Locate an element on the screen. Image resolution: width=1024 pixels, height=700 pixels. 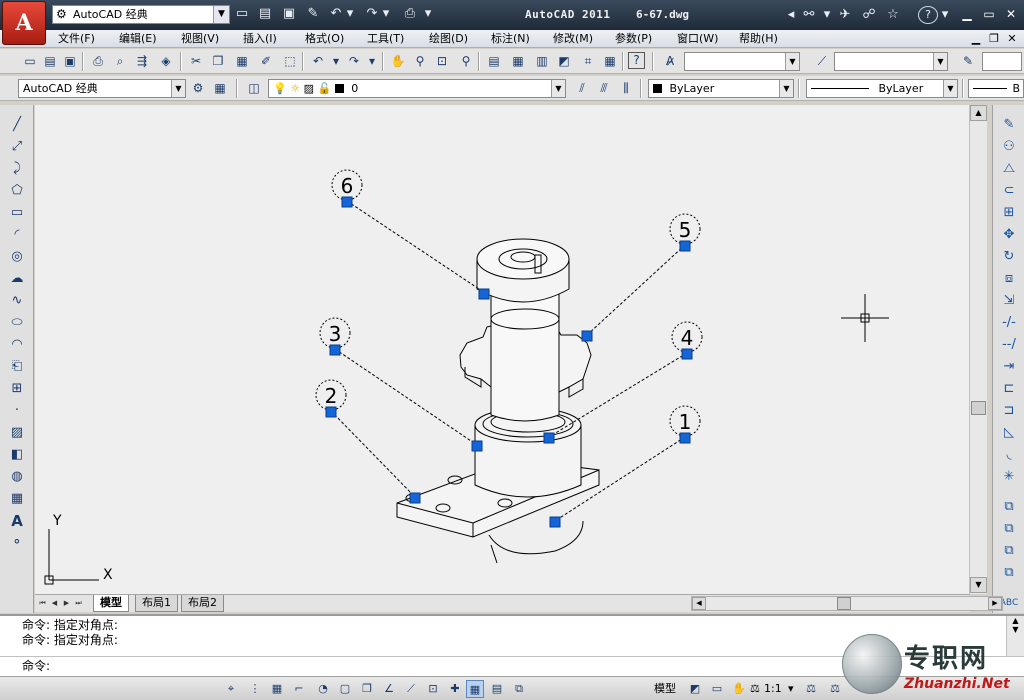
zoom-previous-icon: ⚲ is located at coordinates (466, 61).